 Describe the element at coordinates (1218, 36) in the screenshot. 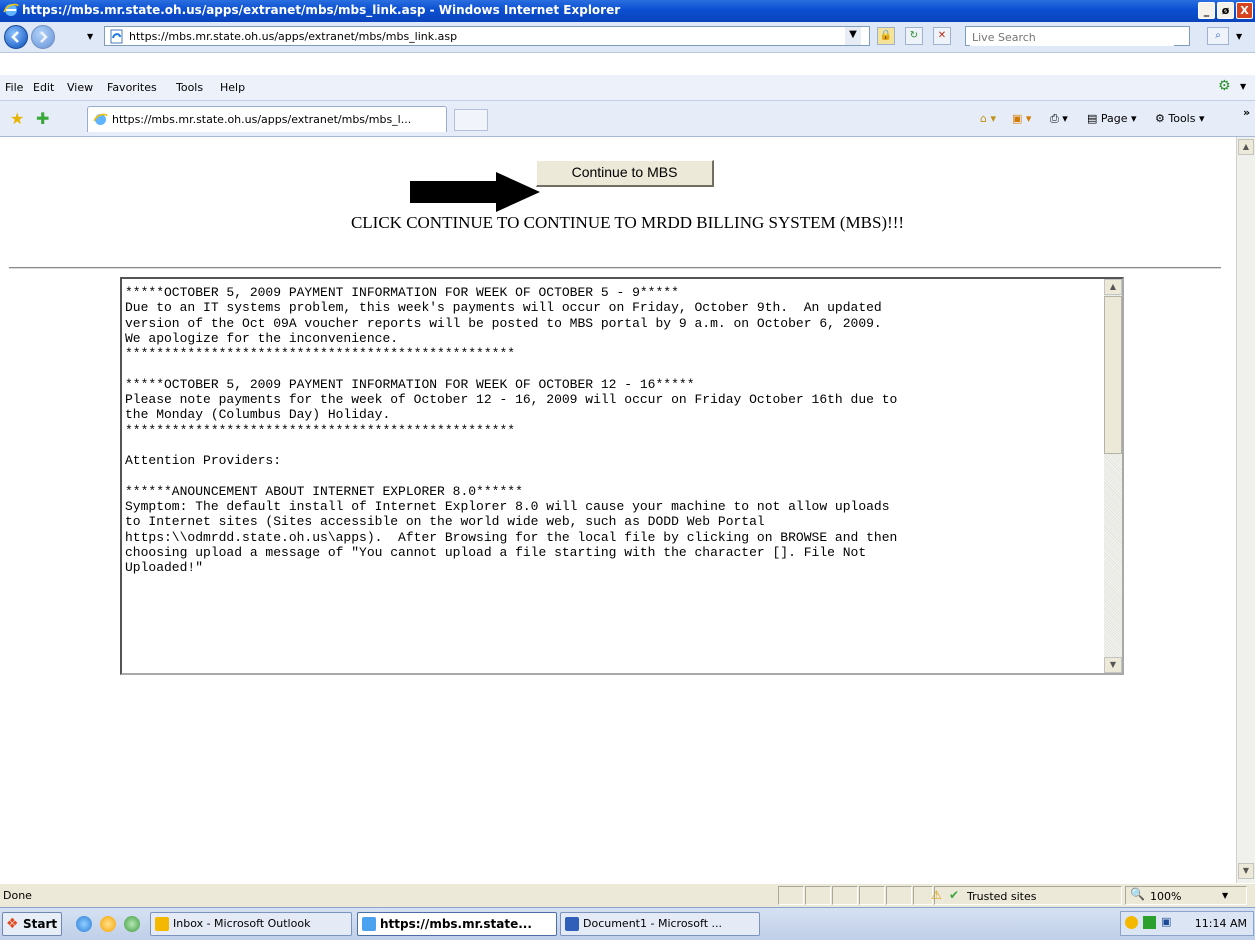

I see `search-icon: ⌕` at that location.